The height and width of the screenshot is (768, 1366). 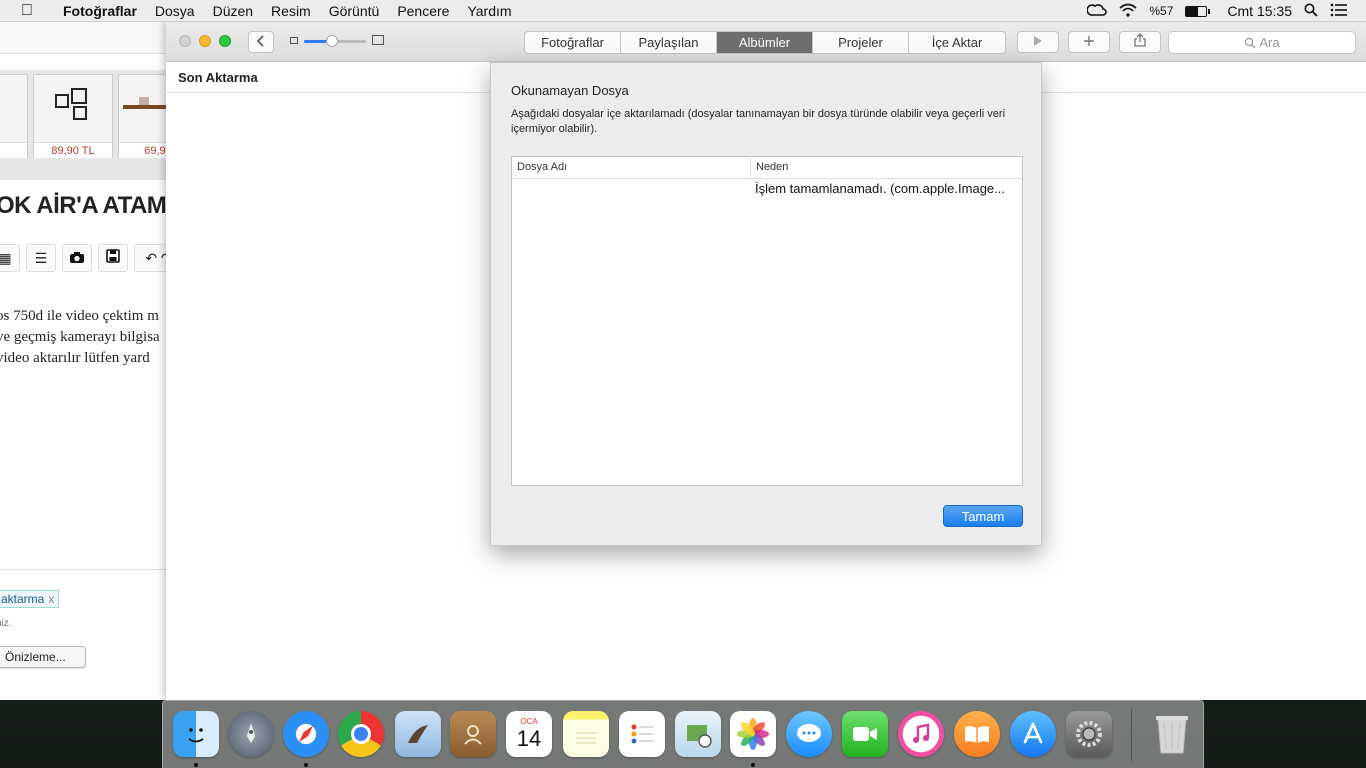 What do you see at coordinates (1259, 11) in the screenshot?
I see `clock: Cmt 15:35` at bounding box center [1259, 11].